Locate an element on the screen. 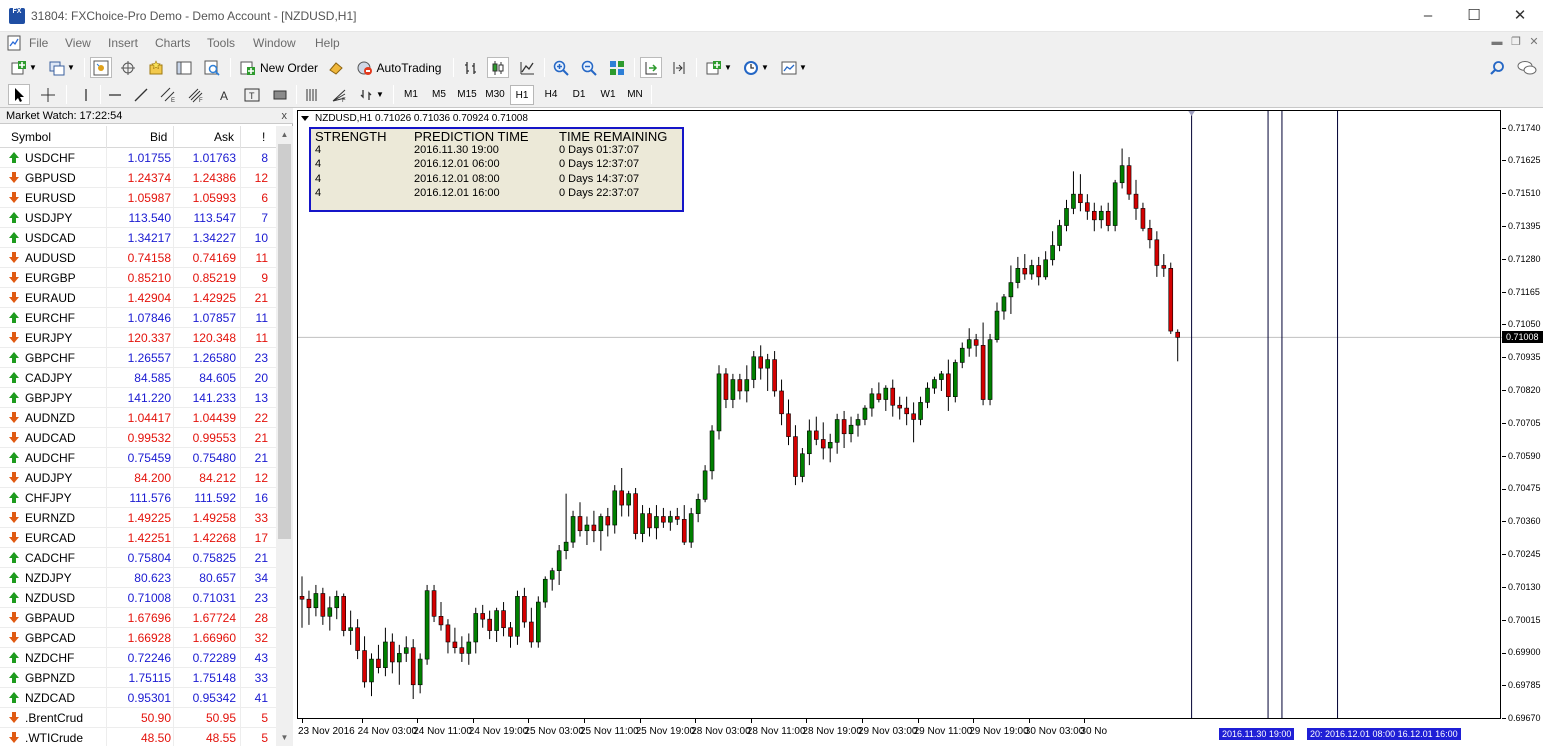 Image resolution: width=1543 pixels, height=746 pixels. timeframe-h1: H1 is located at coordinates (522, 95).